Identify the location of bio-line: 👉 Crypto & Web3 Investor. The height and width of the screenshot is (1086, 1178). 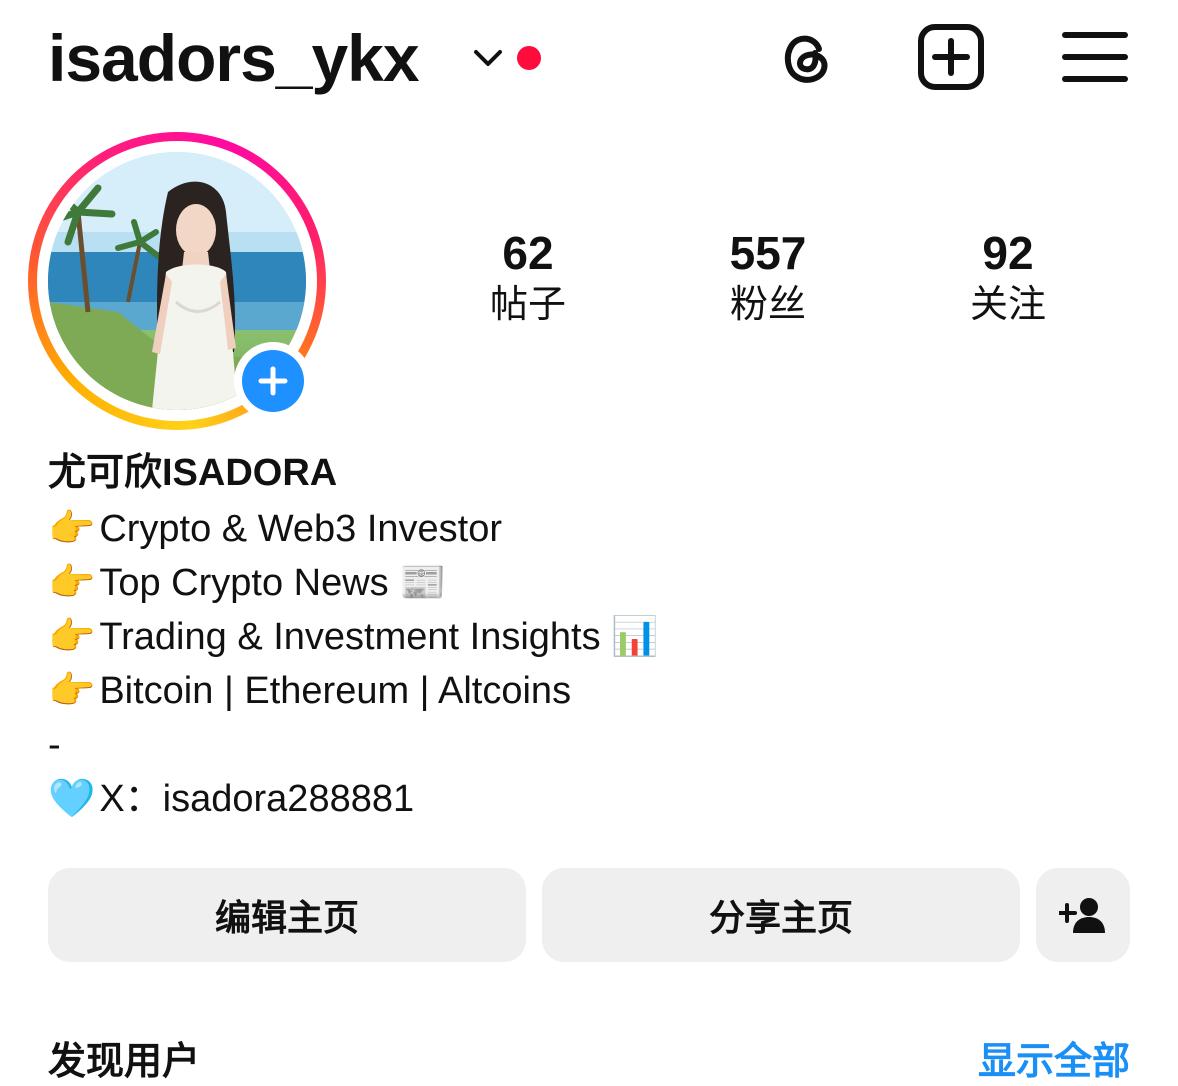
(598, 529).